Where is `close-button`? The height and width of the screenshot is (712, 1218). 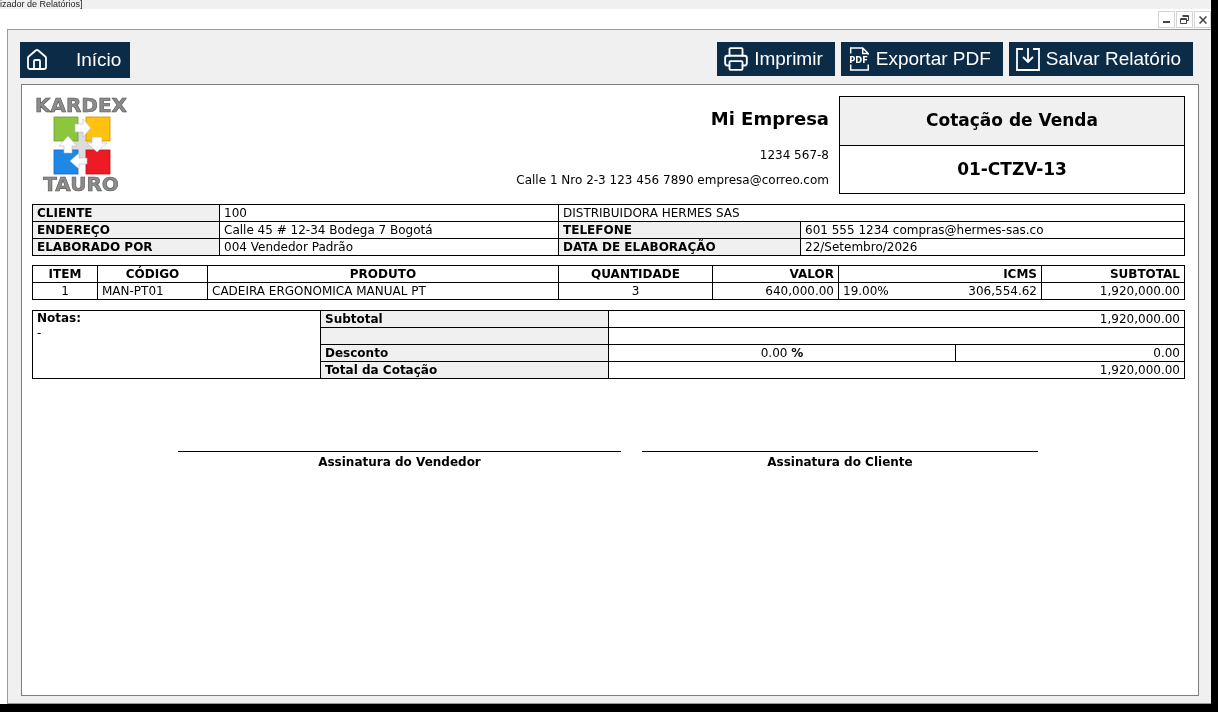 close-button is located at coordinates (1202, 19).